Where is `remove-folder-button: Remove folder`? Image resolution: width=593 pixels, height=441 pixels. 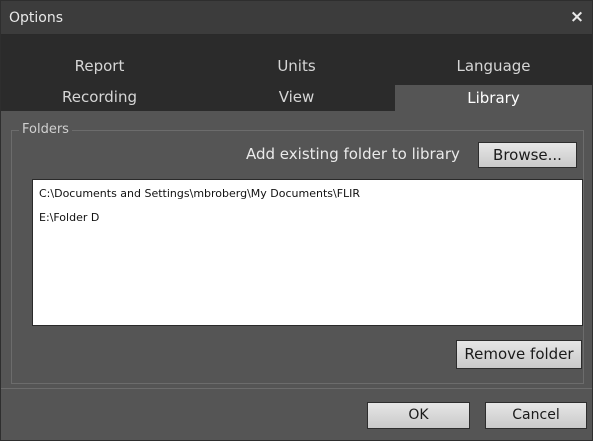
remove-folder-button: Remove folder is located at coordinates (519, 354).